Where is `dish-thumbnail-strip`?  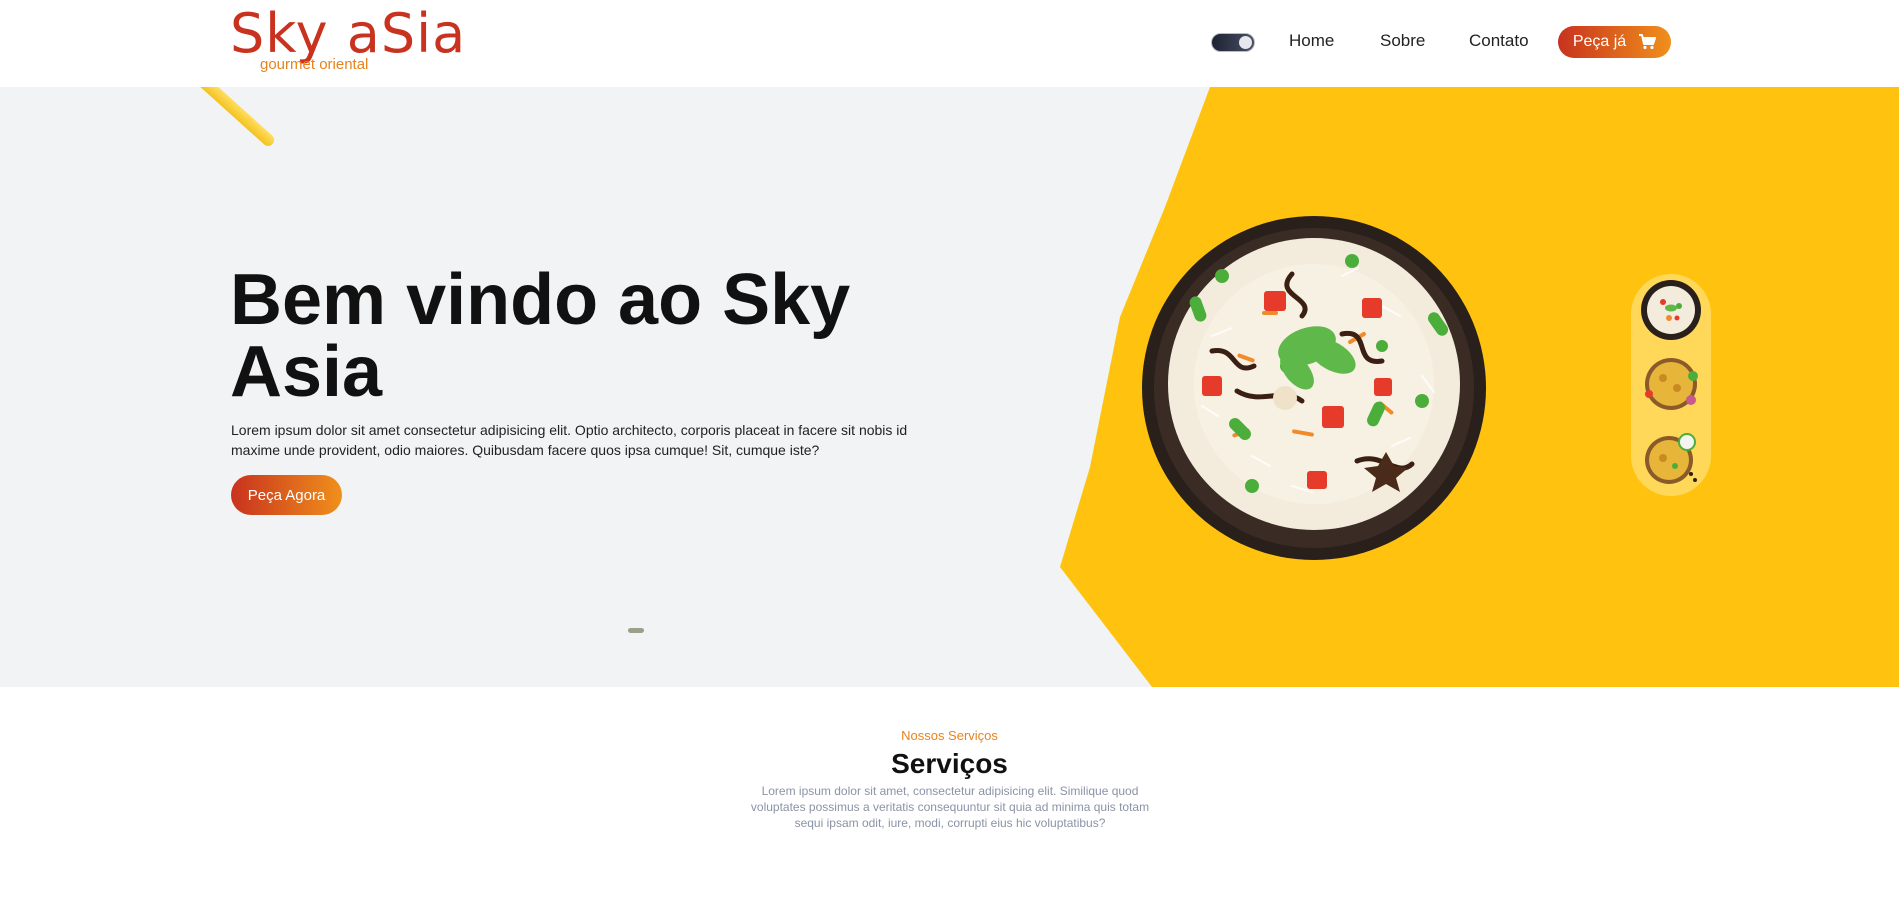
dish-thumbnail-strip is located at coordinates (1671, 385).